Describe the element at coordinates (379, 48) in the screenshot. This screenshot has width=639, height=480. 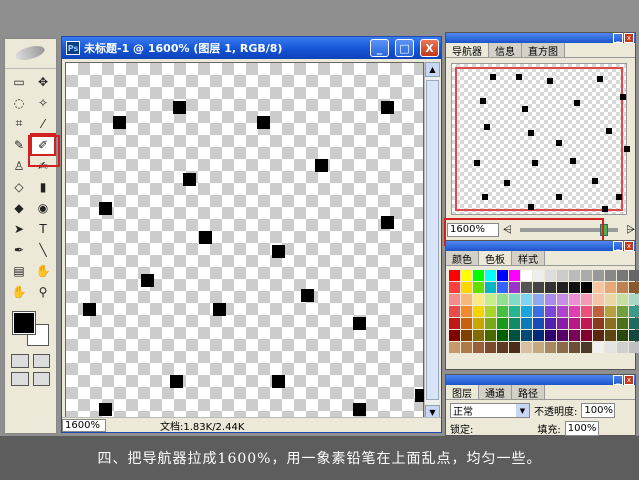
I see `minimize-button: _` at that location.